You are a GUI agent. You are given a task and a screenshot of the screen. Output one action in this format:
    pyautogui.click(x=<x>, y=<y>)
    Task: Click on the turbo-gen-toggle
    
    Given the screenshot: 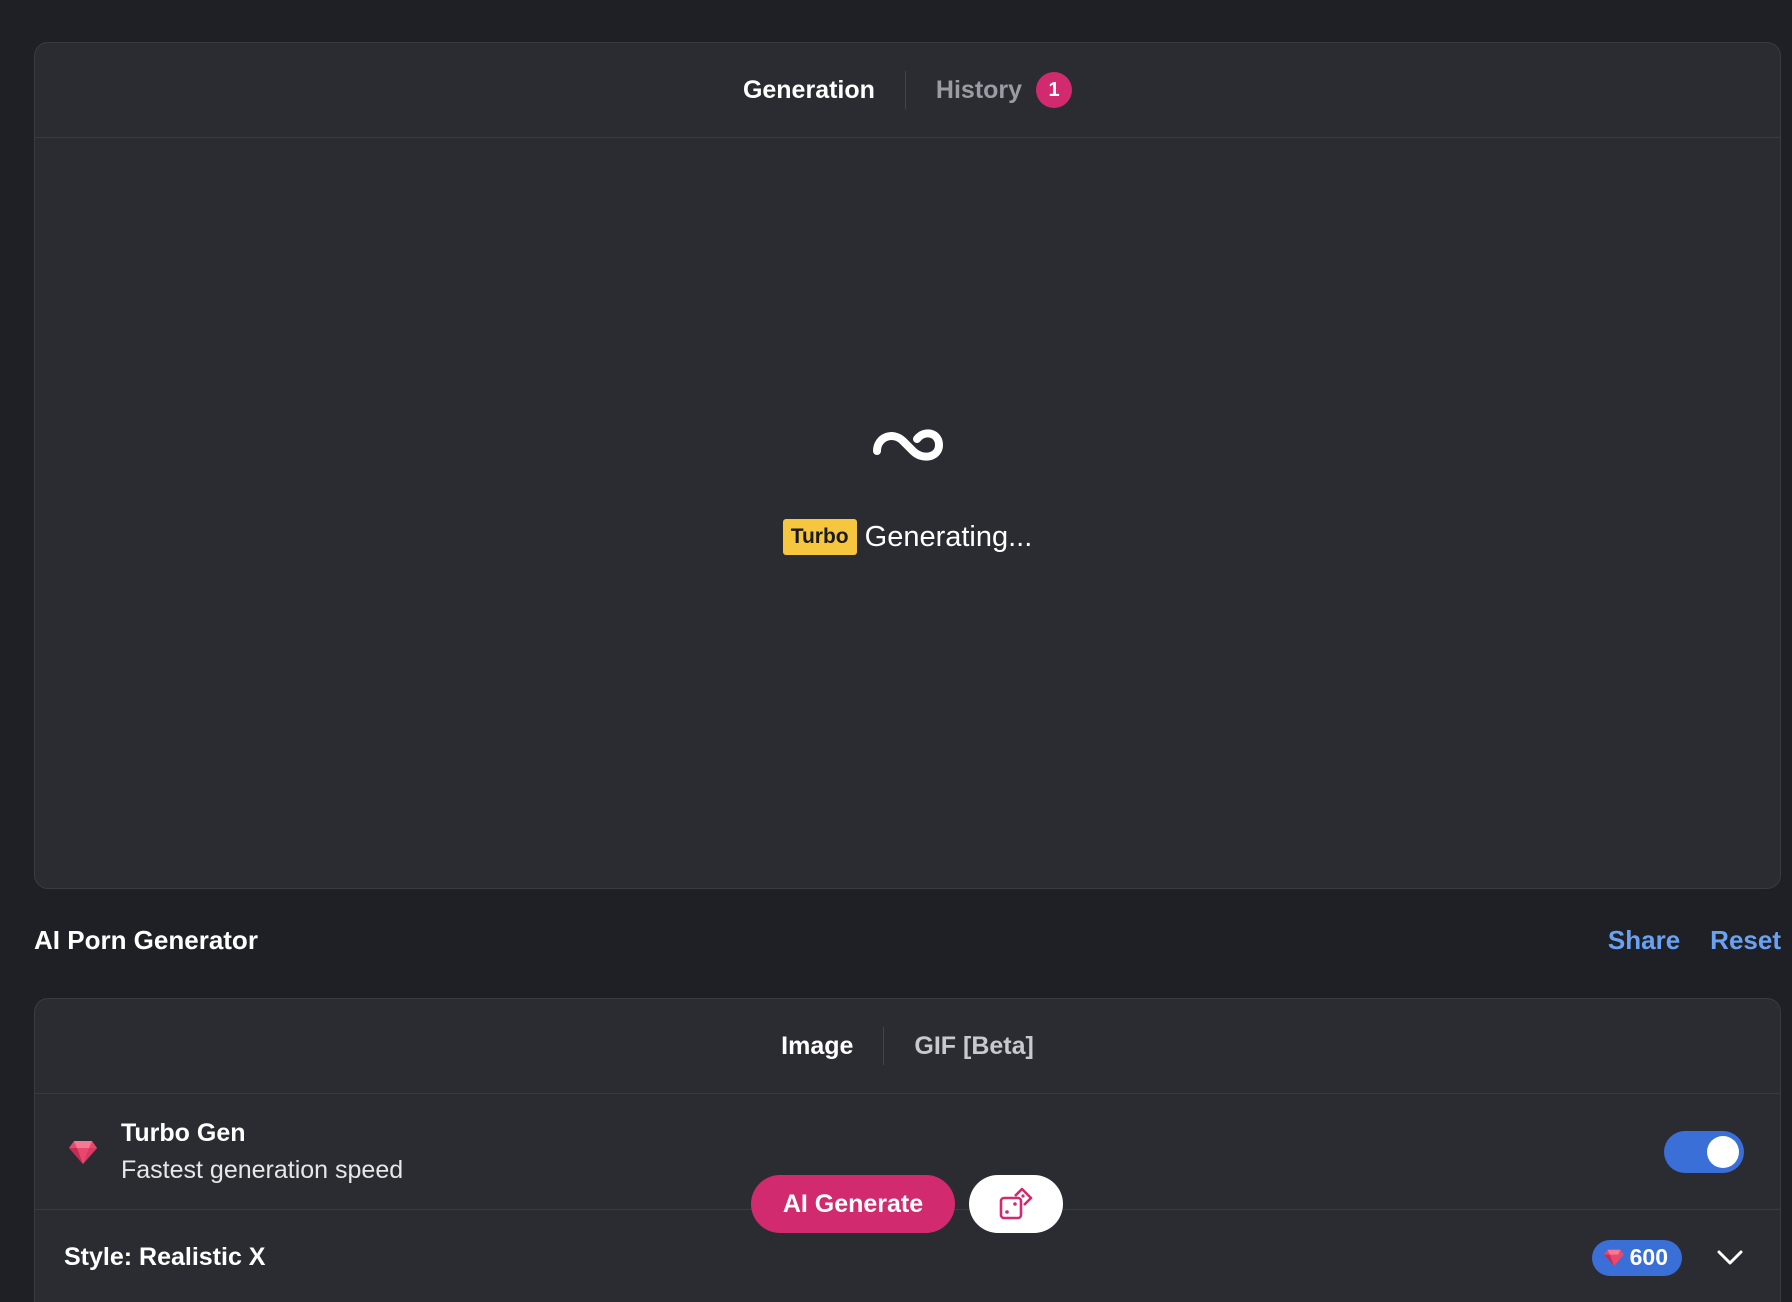 What is the action you would take?
    pyautogui.click(x=1704, y=1151)
    